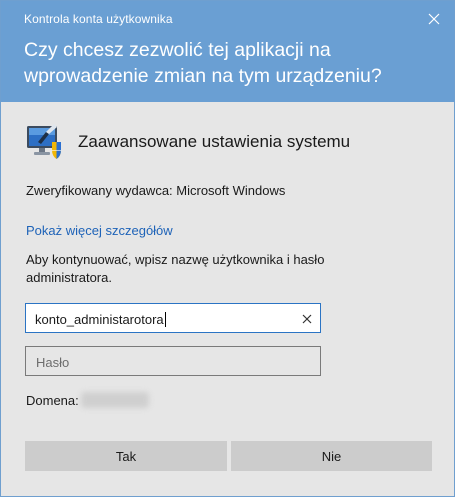 The height and width of the screenshot is (497, 455). Describe the element at coordinates (156, 190) in the screenshot. I see `verified-publisher: Zweryfikowany wydawca: Microsoft Windows` at that location.